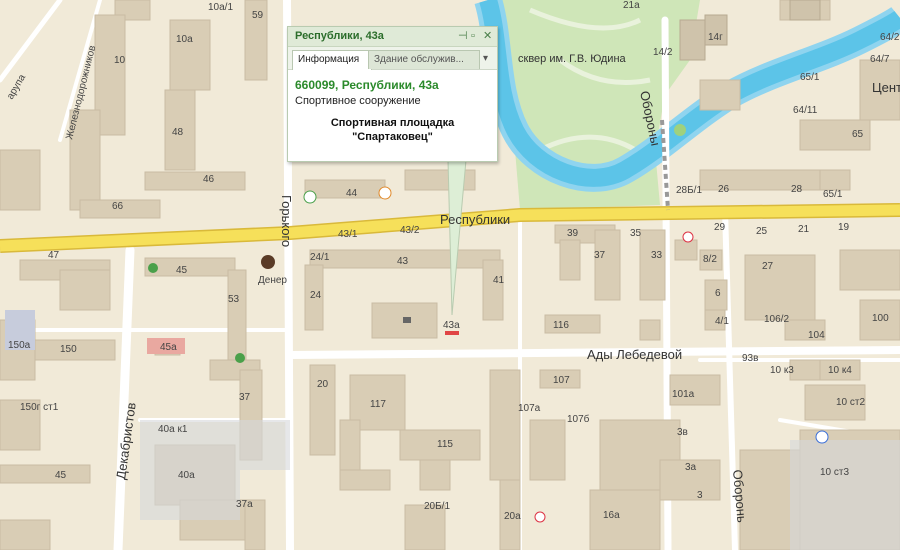 This screenshot has height=550, width=900. Describe the element at coordinates (410, 230) in the screenshot. I see `building-number-label: 43/2` at that location.